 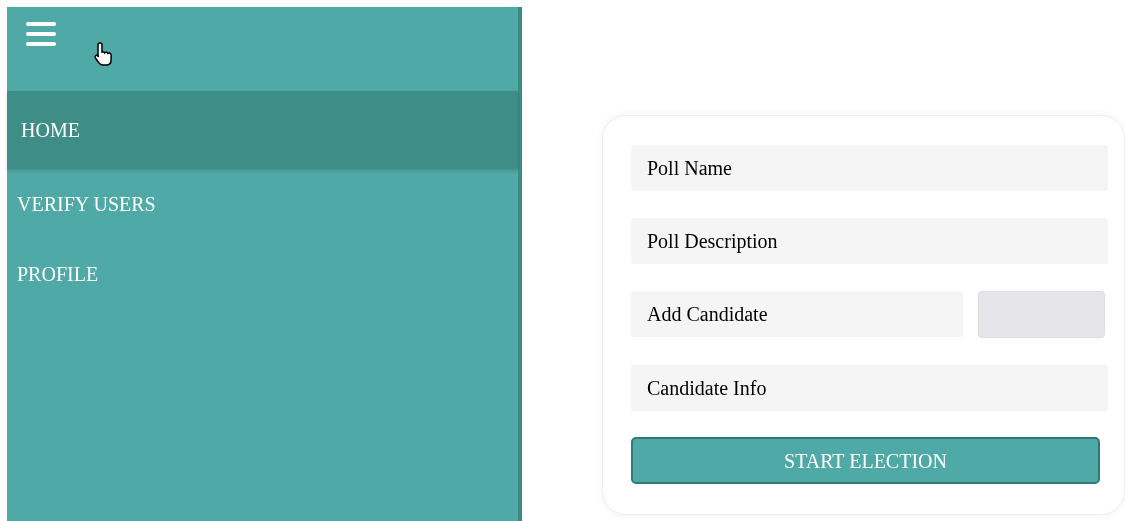 What do you see at coordinates (865, 460) in the screenshot?
I see `start-election-button: START ELECTION` at bounding box center [865, 460].